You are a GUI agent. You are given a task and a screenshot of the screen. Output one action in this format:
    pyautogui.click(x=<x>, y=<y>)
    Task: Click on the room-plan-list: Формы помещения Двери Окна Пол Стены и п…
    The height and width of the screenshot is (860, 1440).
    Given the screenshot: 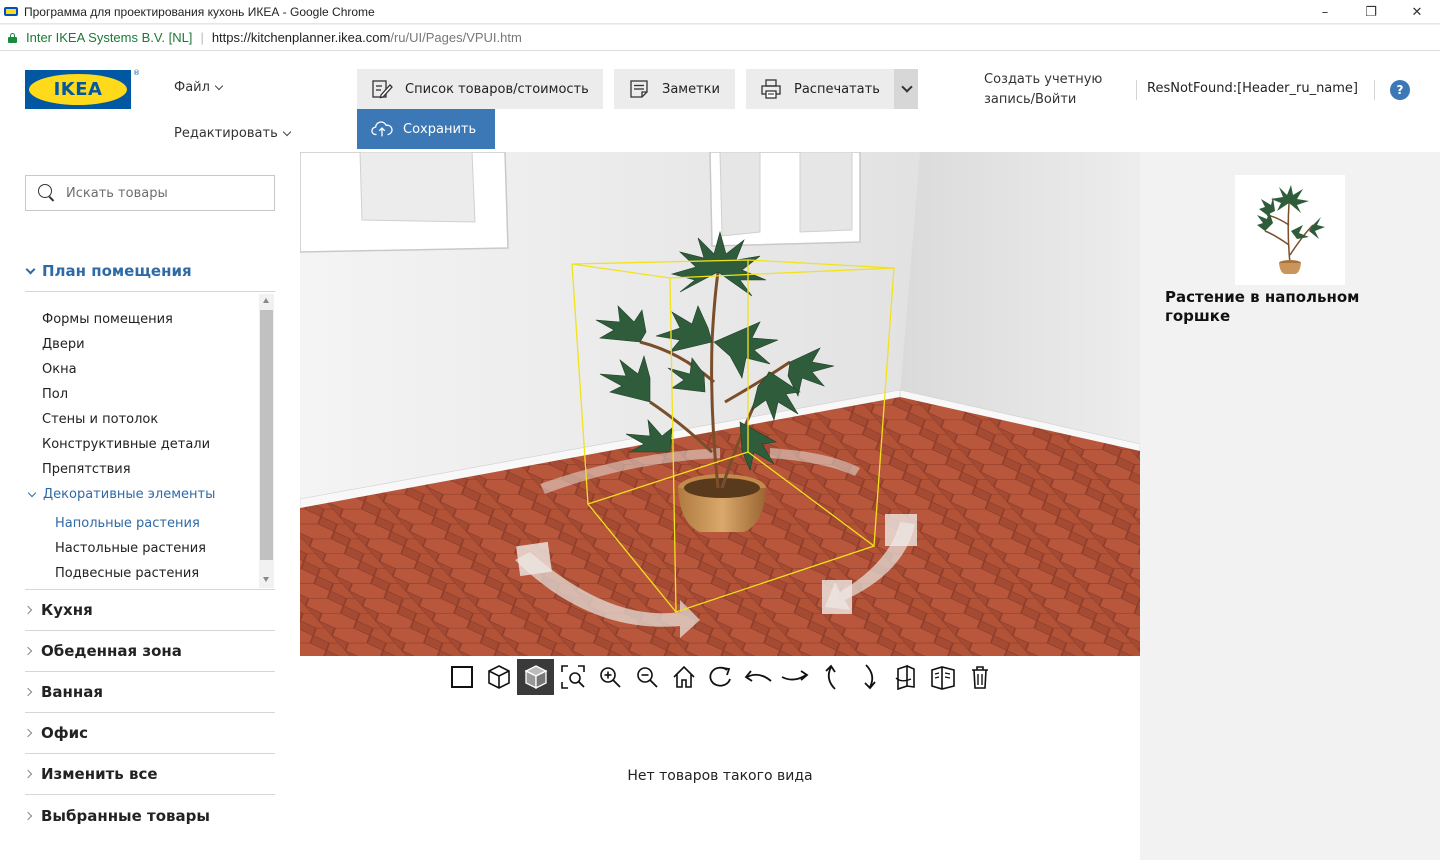 What is the action you would take?
    pyautogui.click(x=150, y=441)
    